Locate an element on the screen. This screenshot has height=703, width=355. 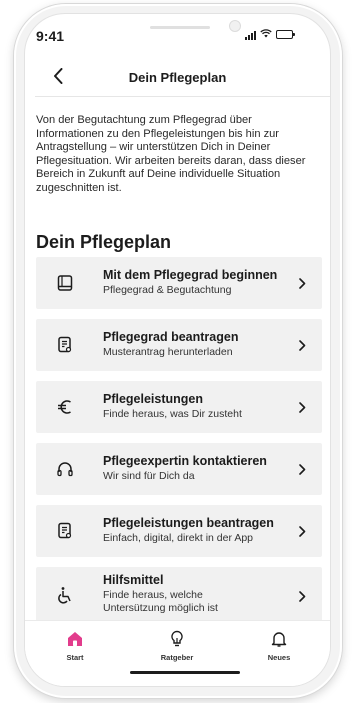
status-icons is located at coordinates (270, 34).